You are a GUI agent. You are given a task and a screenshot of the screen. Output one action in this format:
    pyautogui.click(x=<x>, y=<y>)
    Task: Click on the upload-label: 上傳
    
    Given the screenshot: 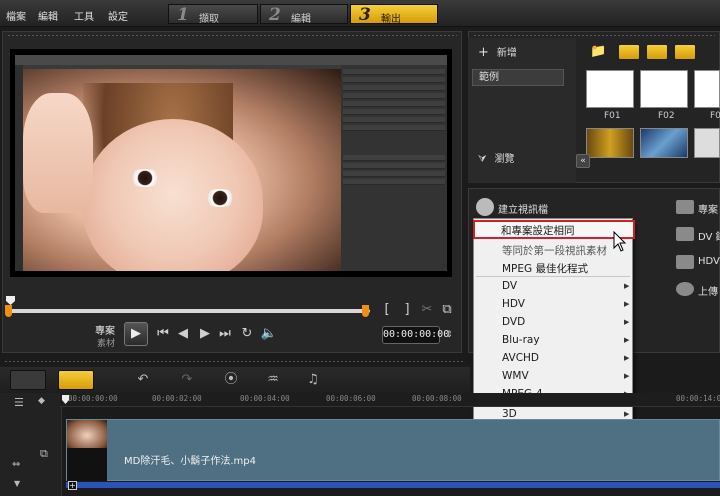 What is the action you would take?
    pyautogui.click(x=708, y=290)
    